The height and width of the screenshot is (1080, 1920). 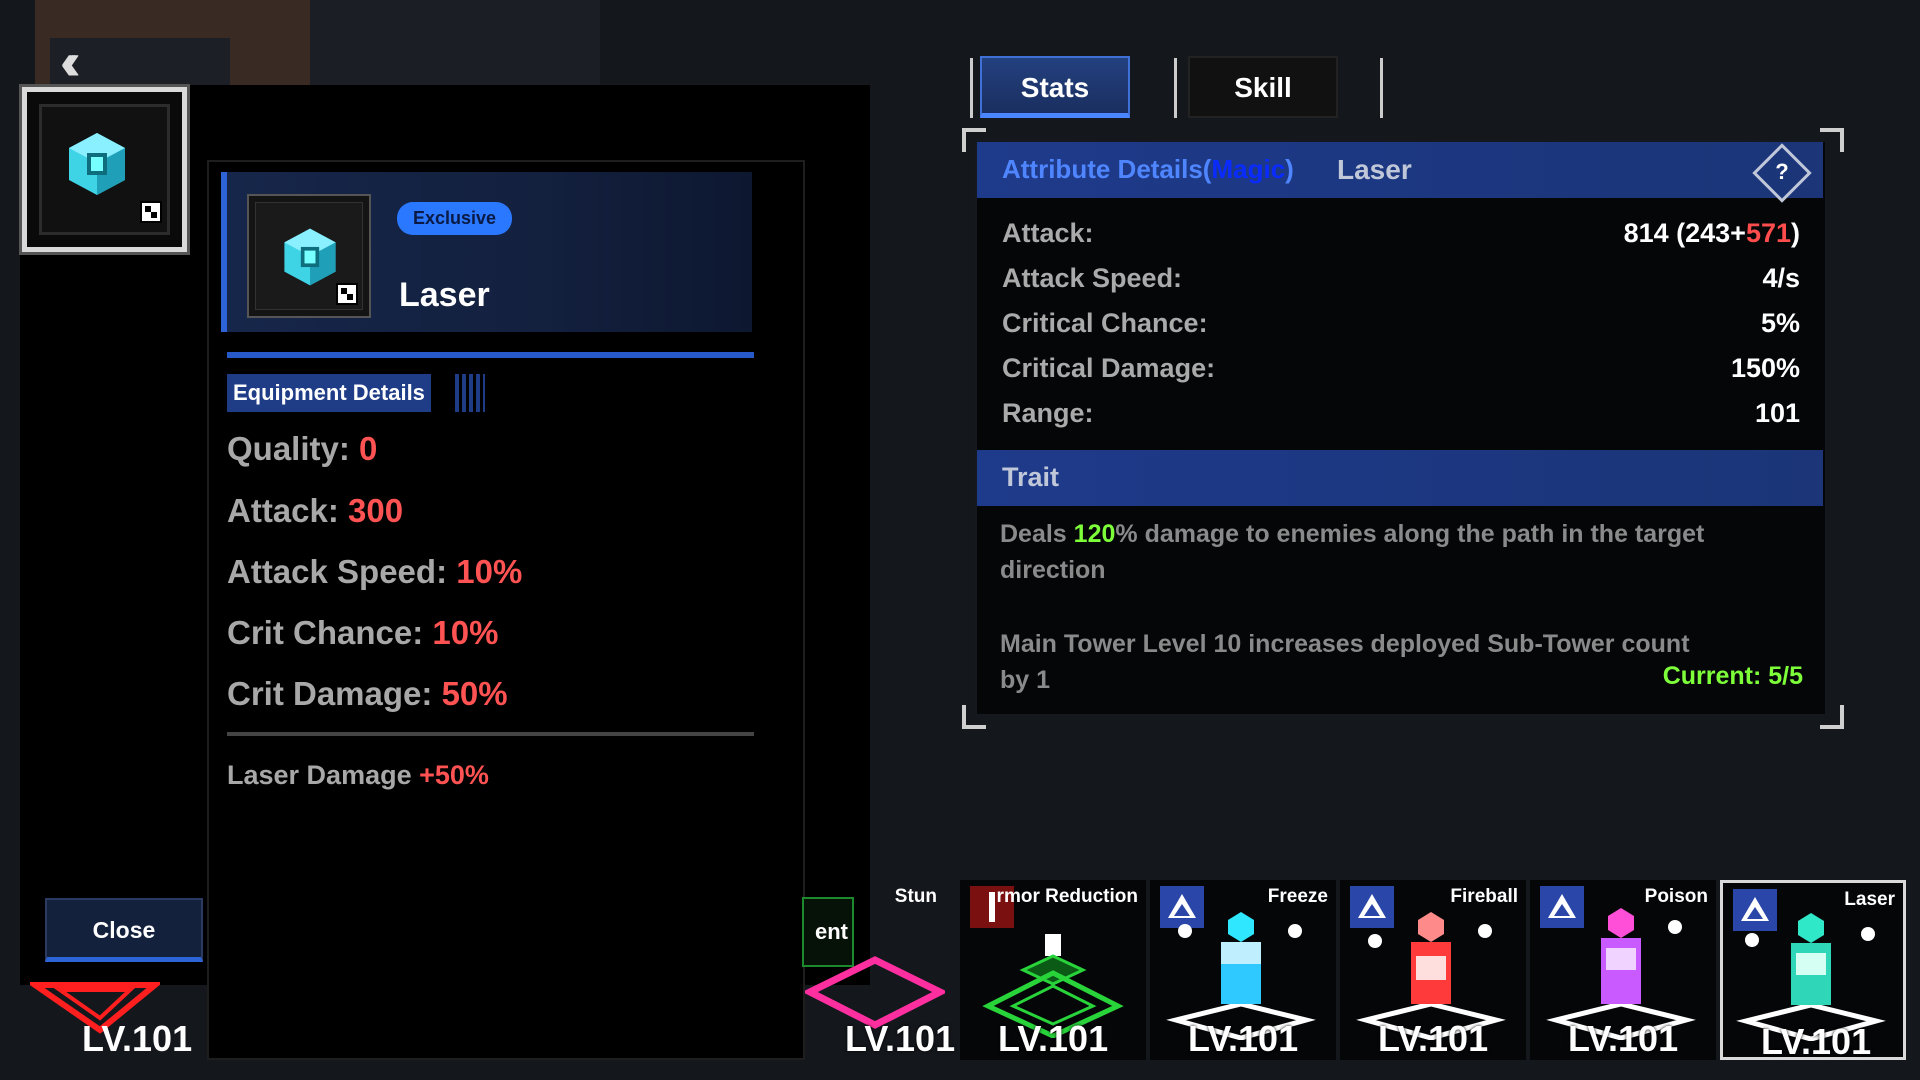 I want to click on attribute-header: Attribute Details(Magic) Laser ?, so click(x=1400, y=172).